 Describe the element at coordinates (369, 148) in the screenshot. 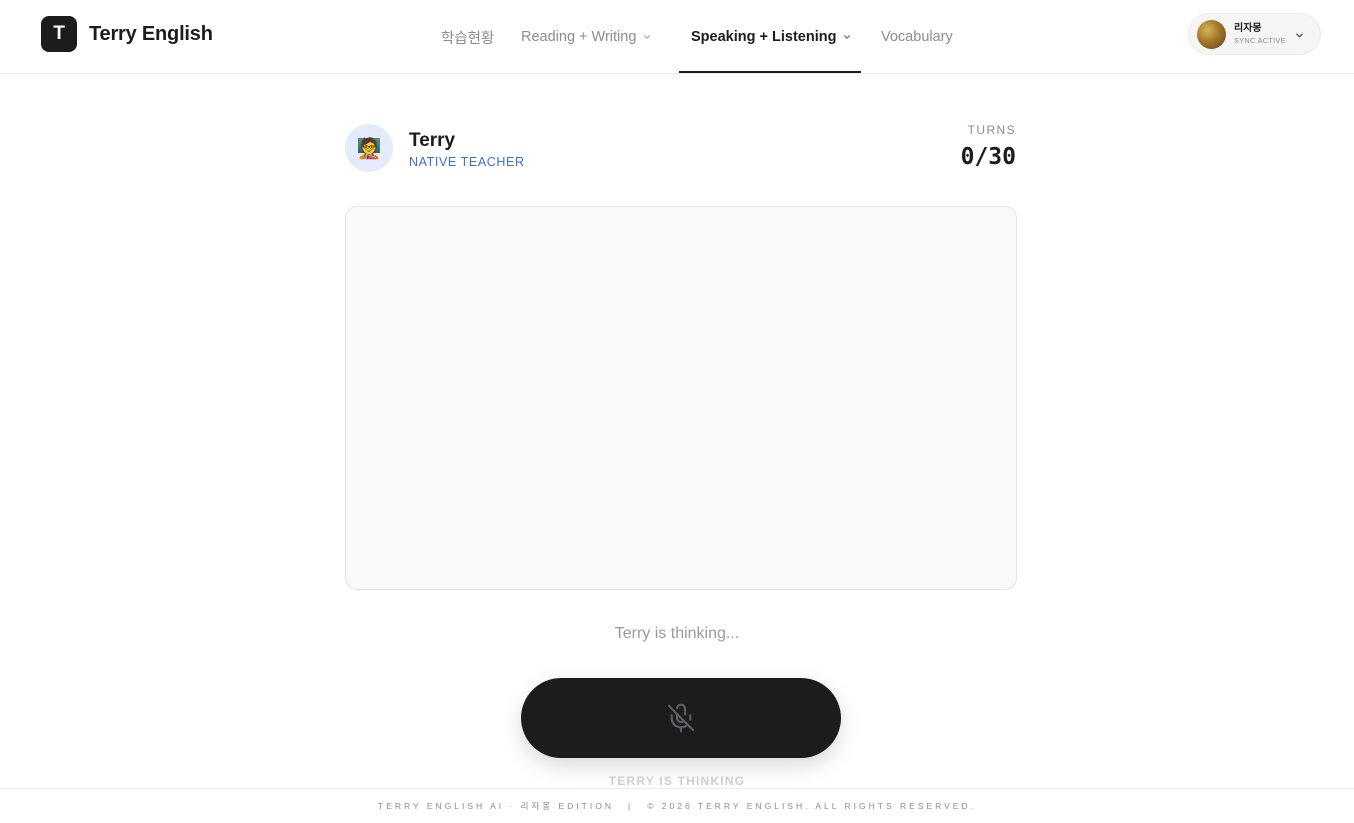

I see `teacher-avatar: 🧑‍🏫` at that location.